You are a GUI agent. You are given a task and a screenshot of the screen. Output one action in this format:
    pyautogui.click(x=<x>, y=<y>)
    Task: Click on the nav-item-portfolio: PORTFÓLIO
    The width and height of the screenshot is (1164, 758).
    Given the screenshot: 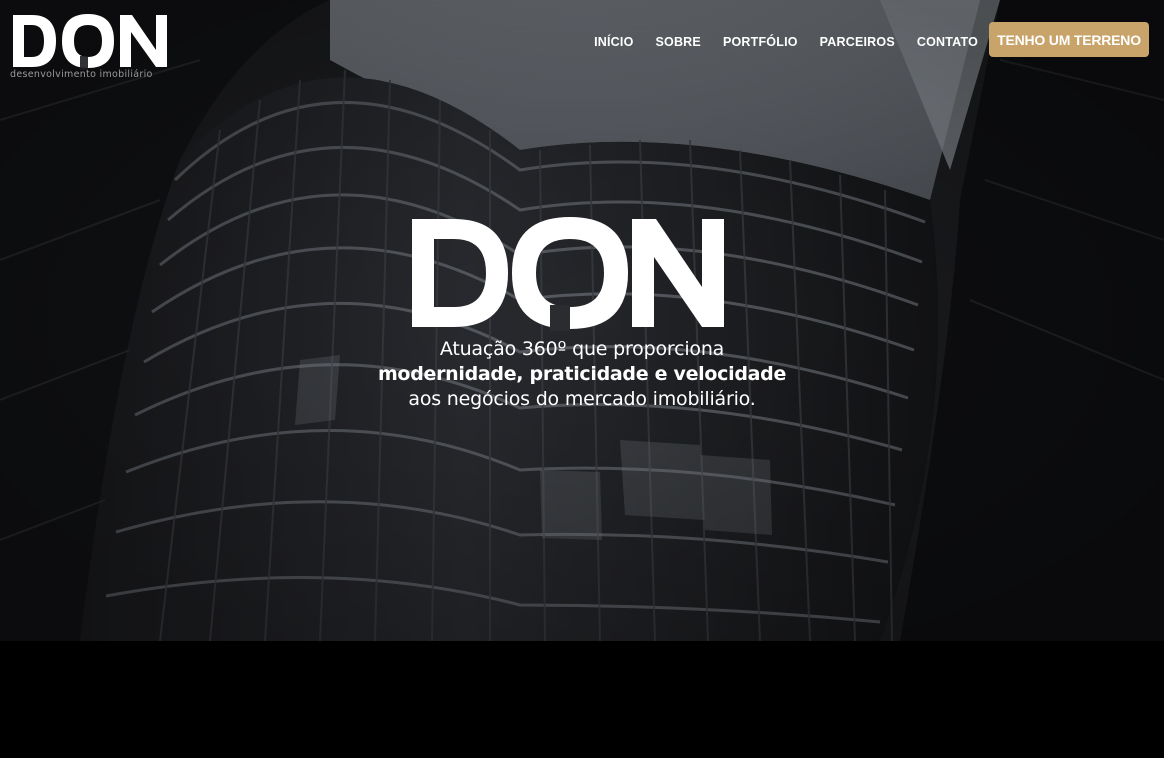 What is the action you would take?
    pyautogui.click(x=760, y=42)
    